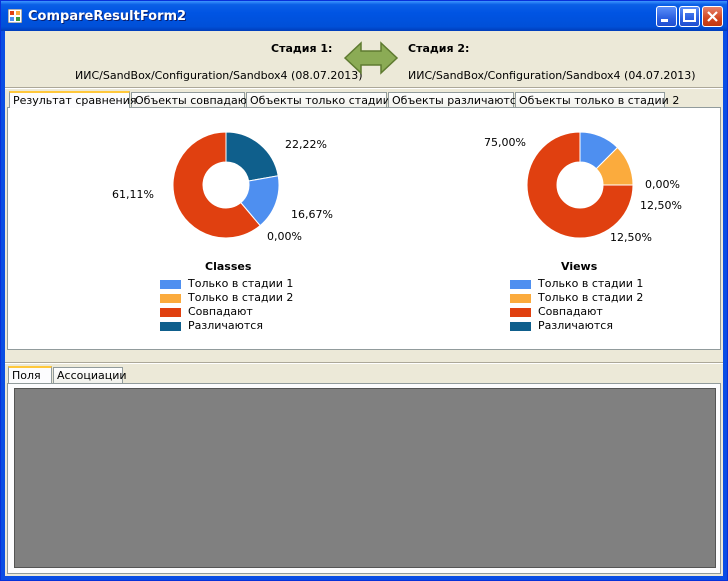 The height and width of the screenshot is (581, 728). What do you see at coordinates (364, 16) in the screenshot?
I see `title-bar: CompareResultForm2` at bounding box center [364, 16].